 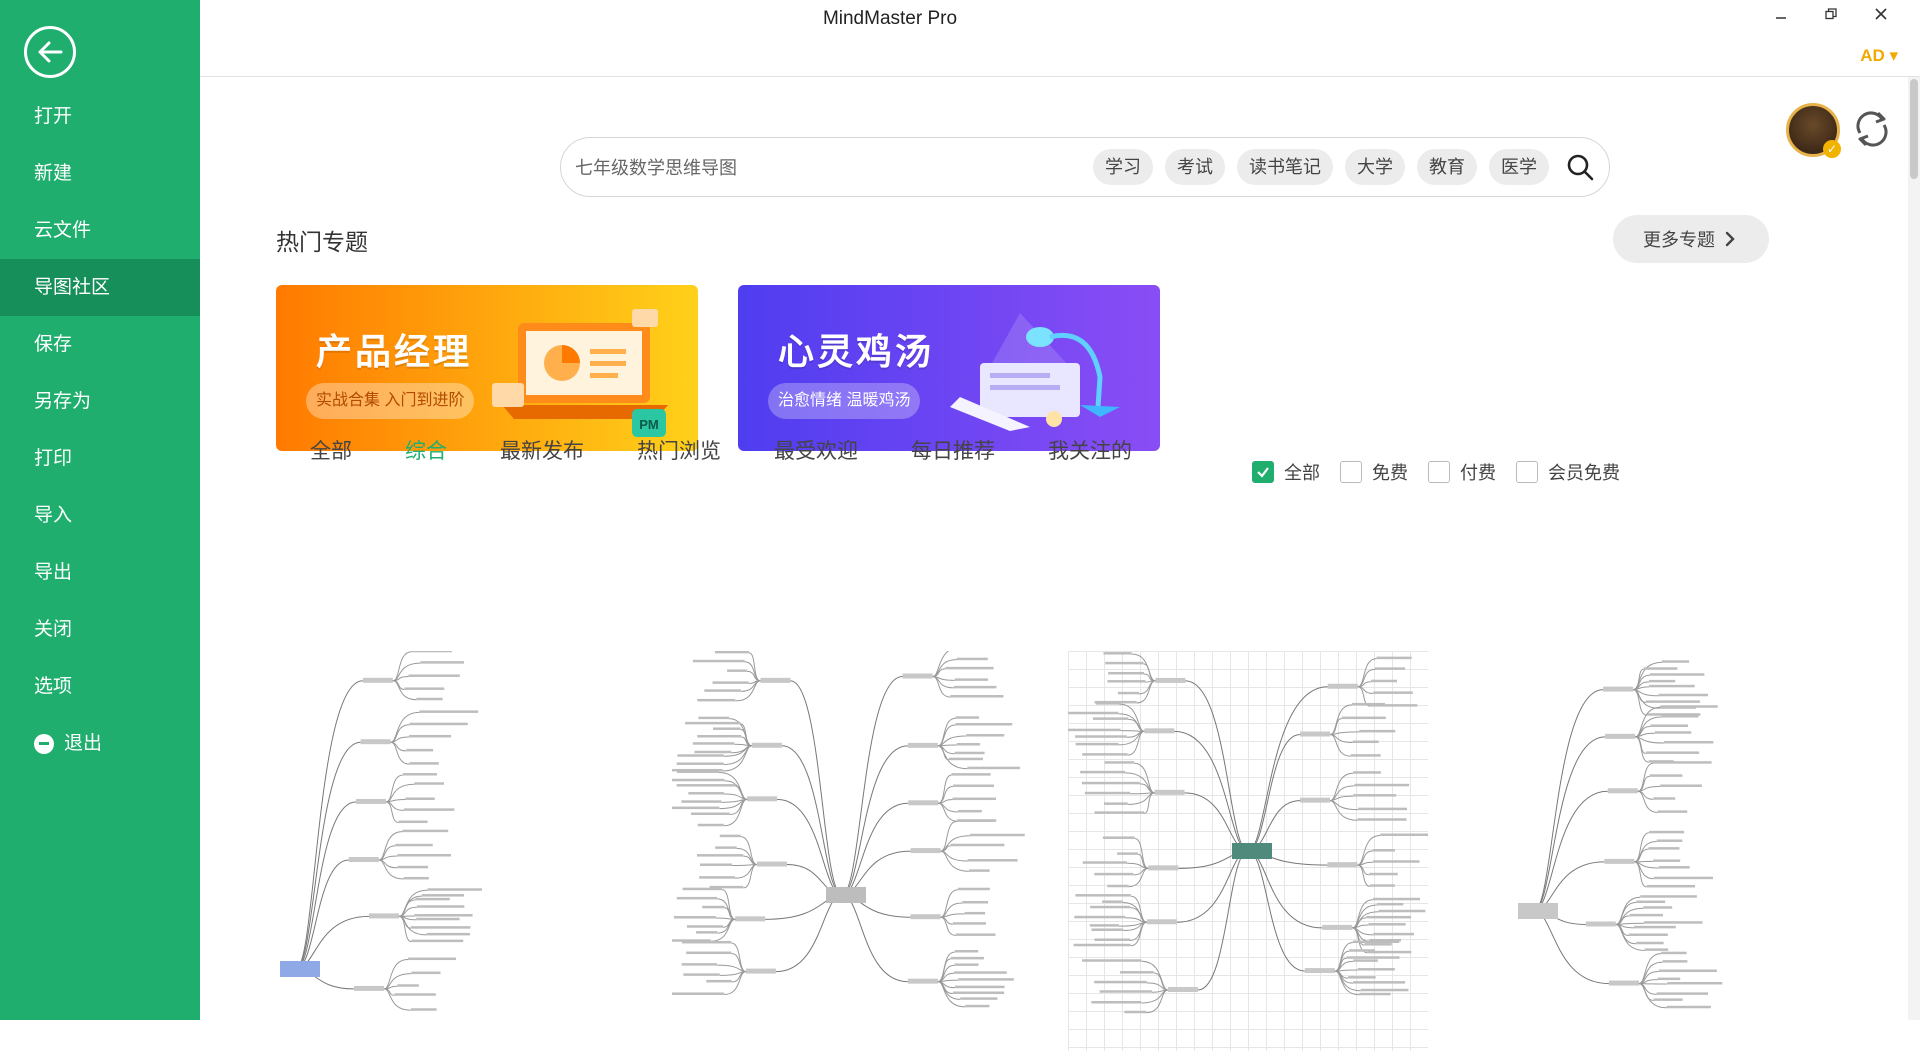 I want to click on tab-most-popular: 最受欢迎, so click(x=816, y=450).